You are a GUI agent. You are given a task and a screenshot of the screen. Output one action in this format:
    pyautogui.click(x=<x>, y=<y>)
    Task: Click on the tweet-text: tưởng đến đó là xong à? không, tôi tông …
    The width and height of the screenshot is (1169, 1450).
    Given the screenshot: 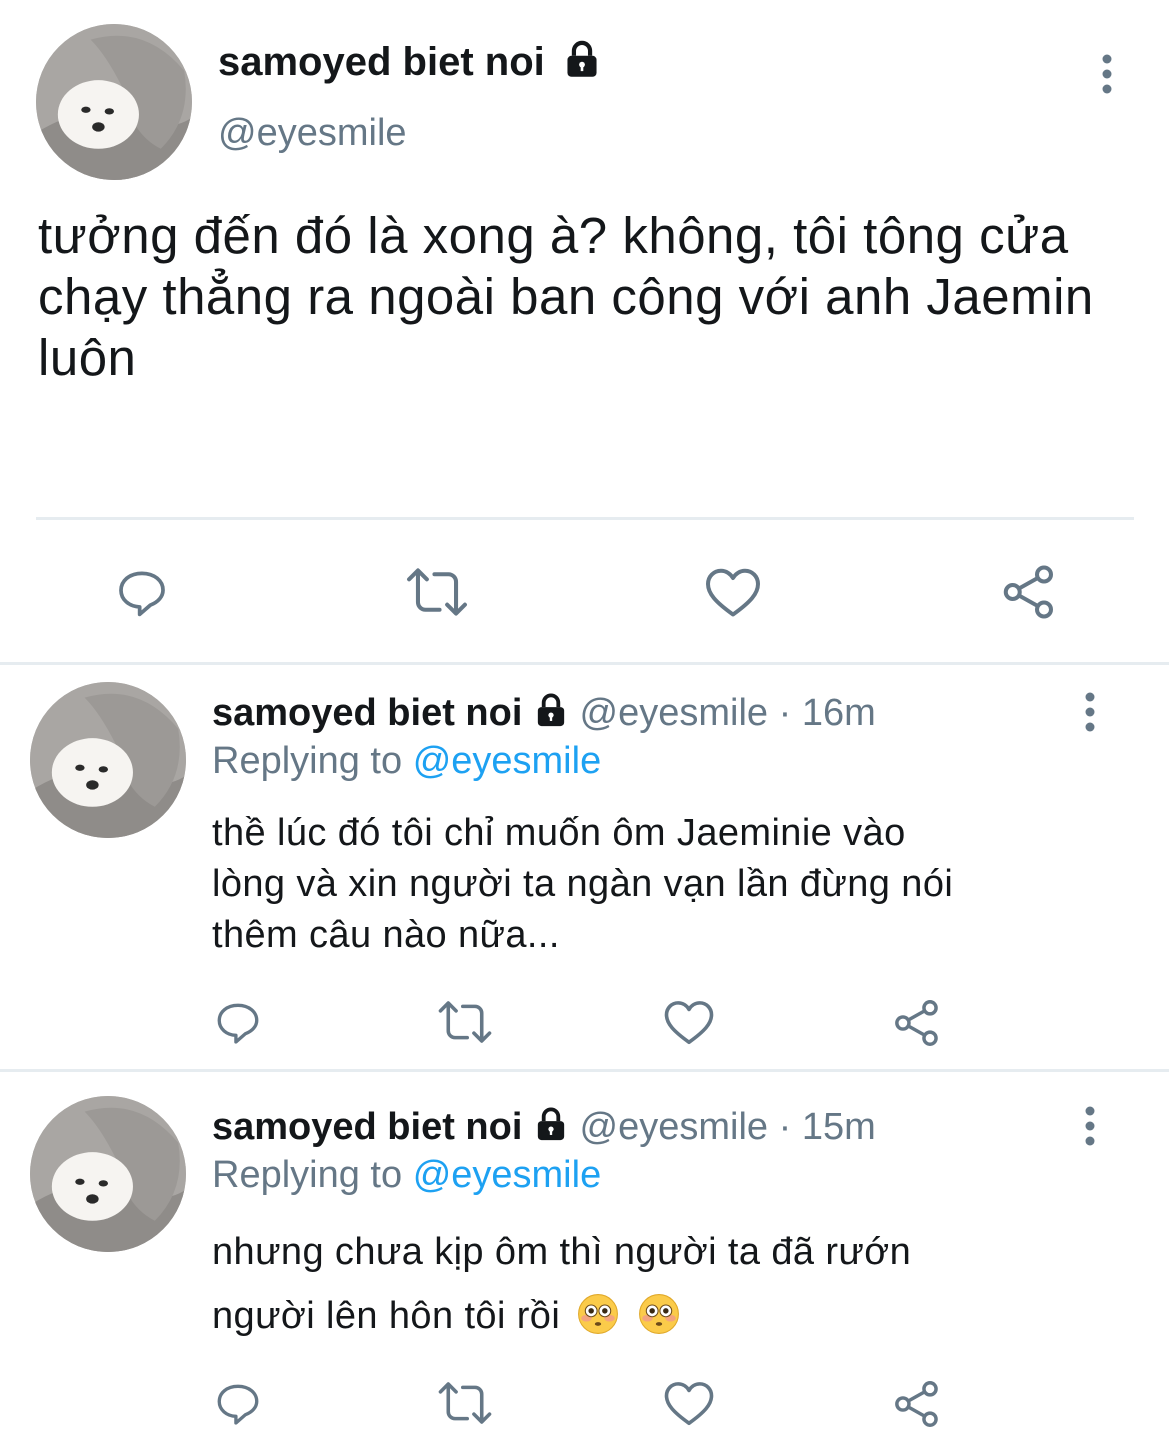 What is the action you would take?
    pyautogui.click(x=566, y=296)
    